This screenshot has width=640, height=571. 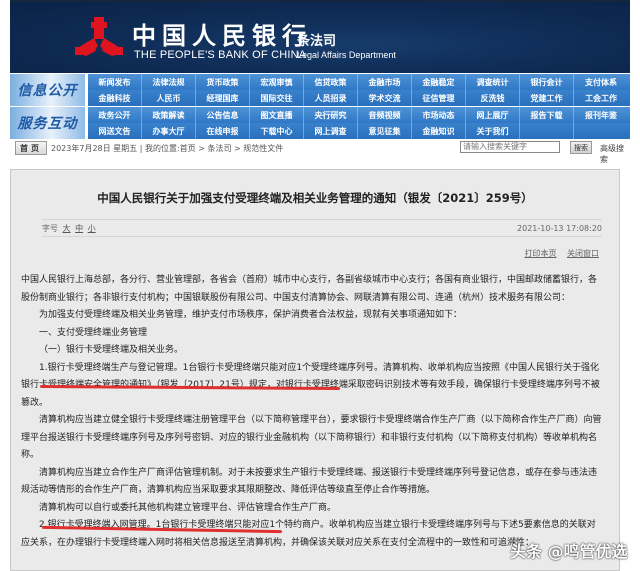 I want to click on article-paragraph: 一、支付受理终端业务管理, so click(x=93, y=332).